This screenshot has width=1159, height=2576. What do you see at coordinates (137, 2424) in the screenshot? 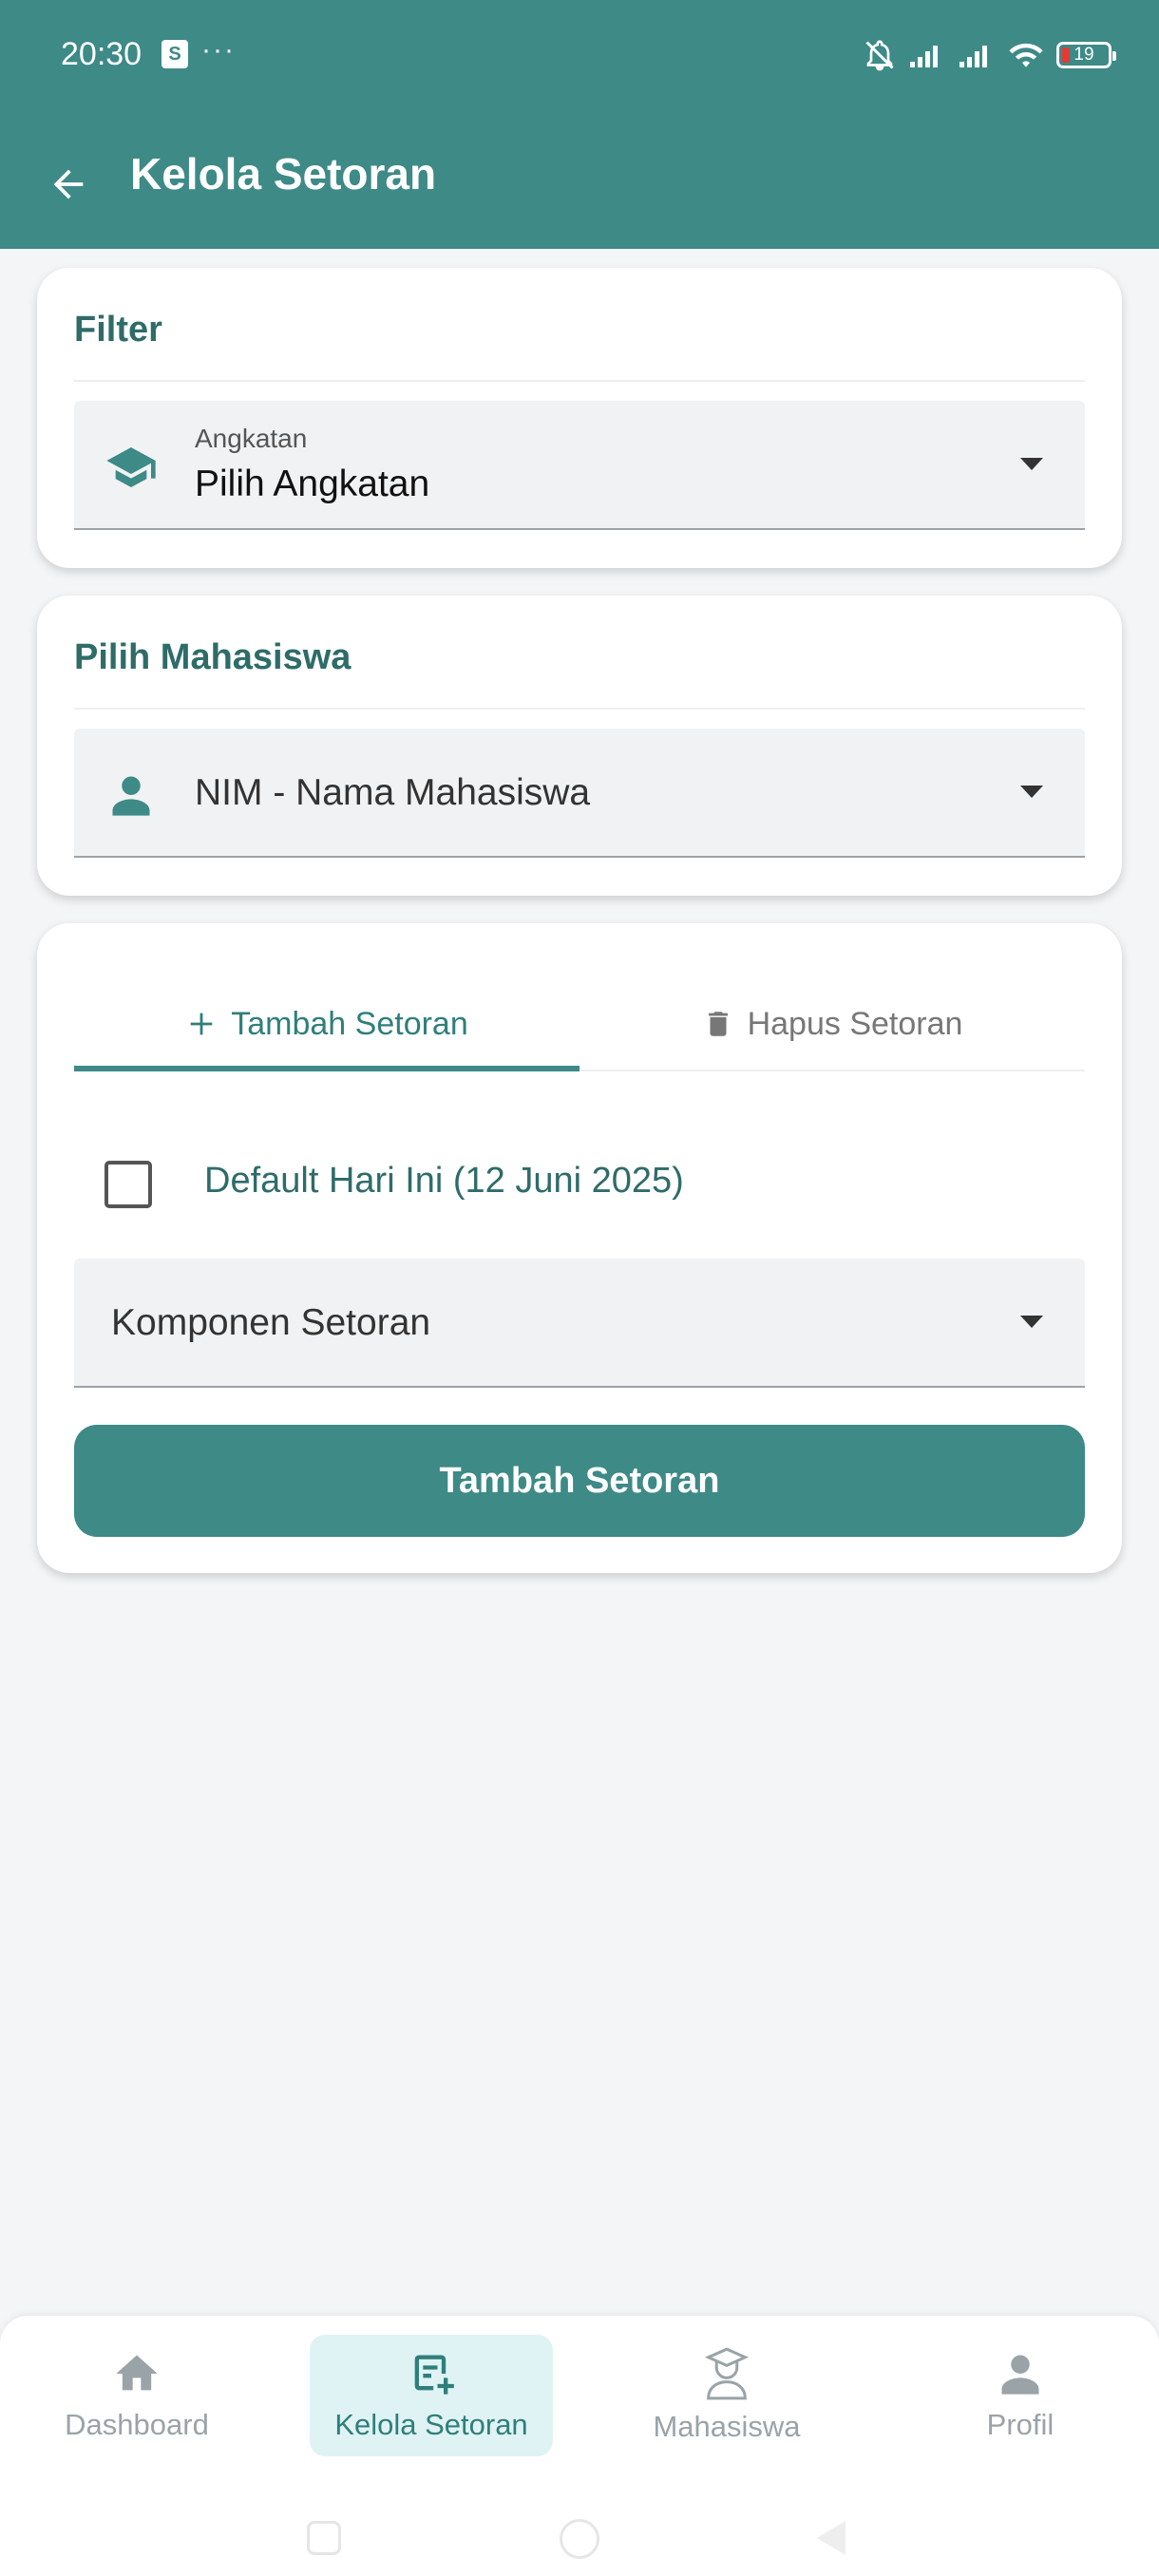
I see `nav-label: Dashboard` at bounding box center [137, 2424].